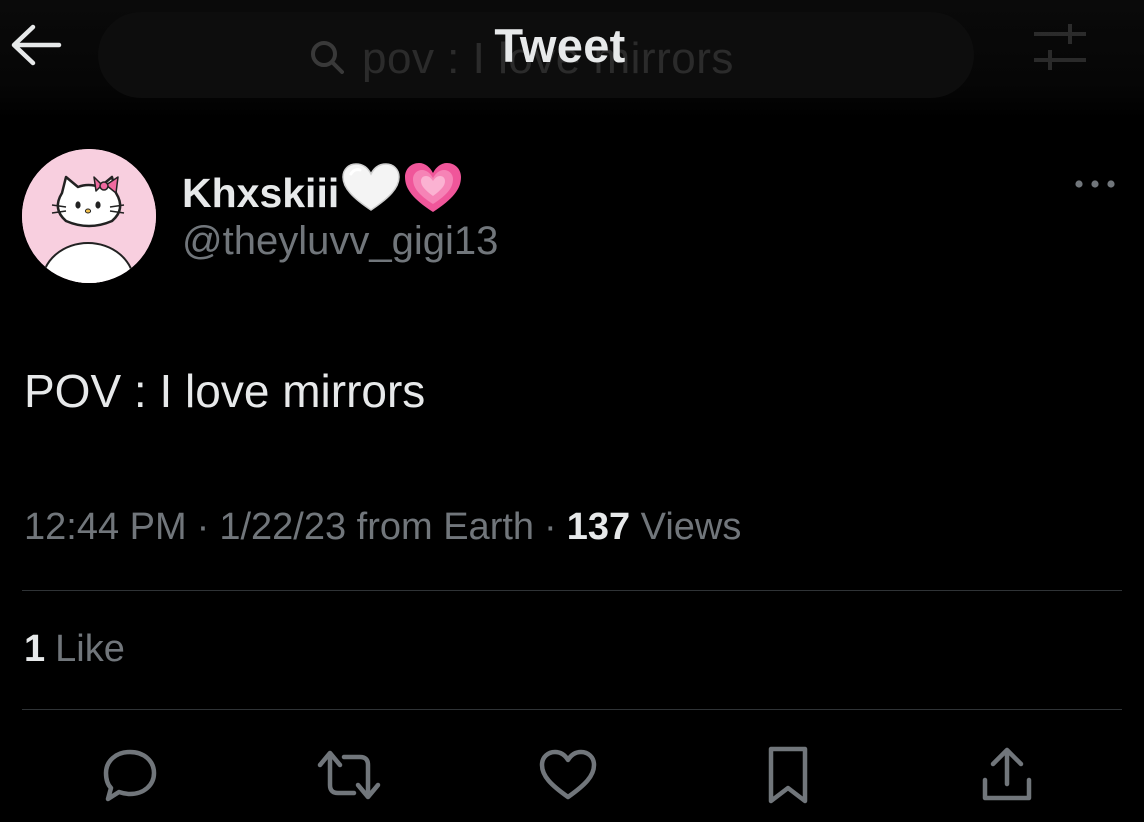  I want to click on likes-stat: 1 Like, so click(74, 649).